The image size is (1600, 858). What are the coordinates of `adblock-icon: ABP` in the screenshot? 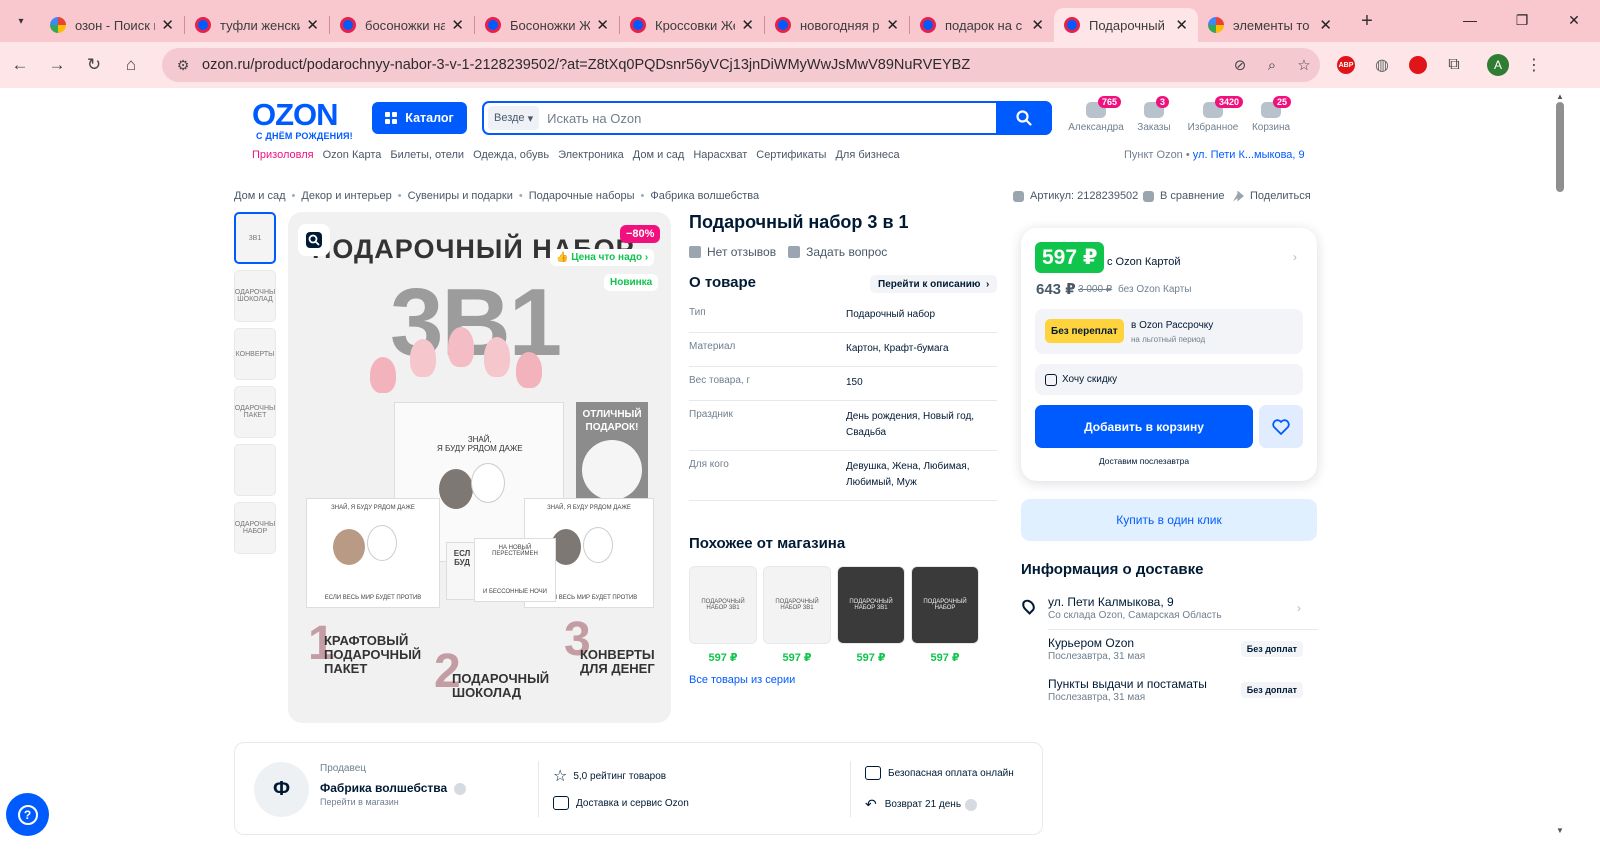 It's located at (1346, 65).